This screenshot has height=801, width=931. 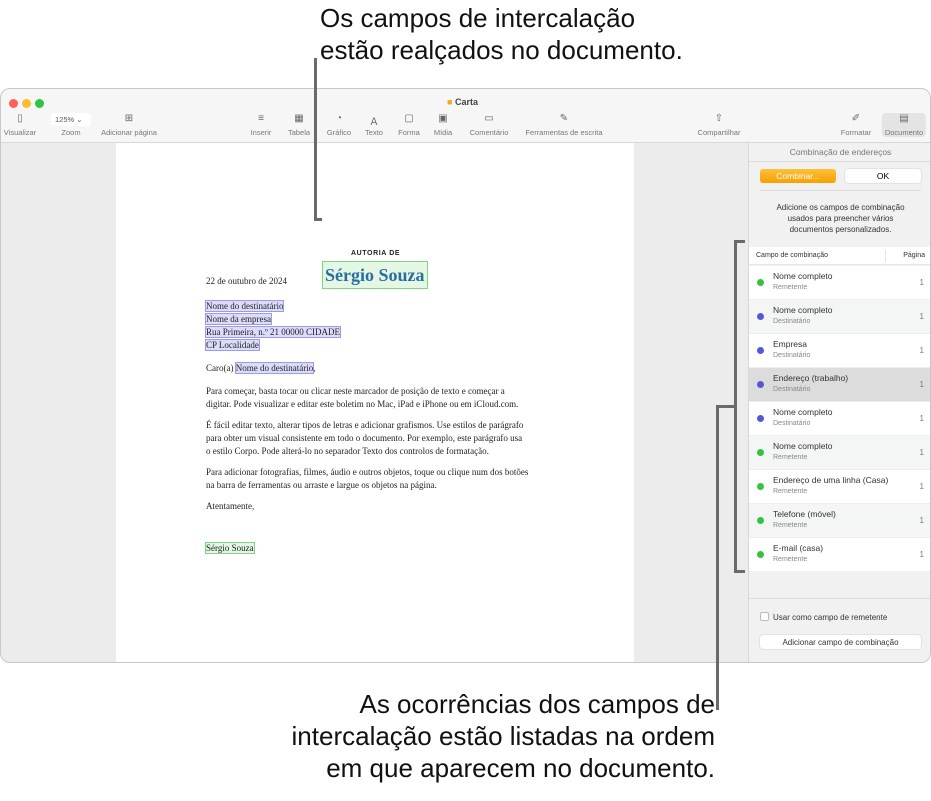 What do you see at coordinates (273, 332) in the screenshot?
I see `address-field: Rua Primeira, n.º 21 00000 CIDADE` at bounding box center [273, 332].